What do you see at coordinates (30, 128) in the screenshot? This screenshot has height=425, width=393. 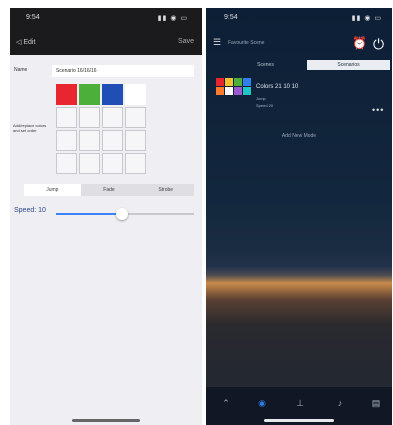 I see `grid-hint-text: Add/replace colors and set order` at bounding box center [30, 128].